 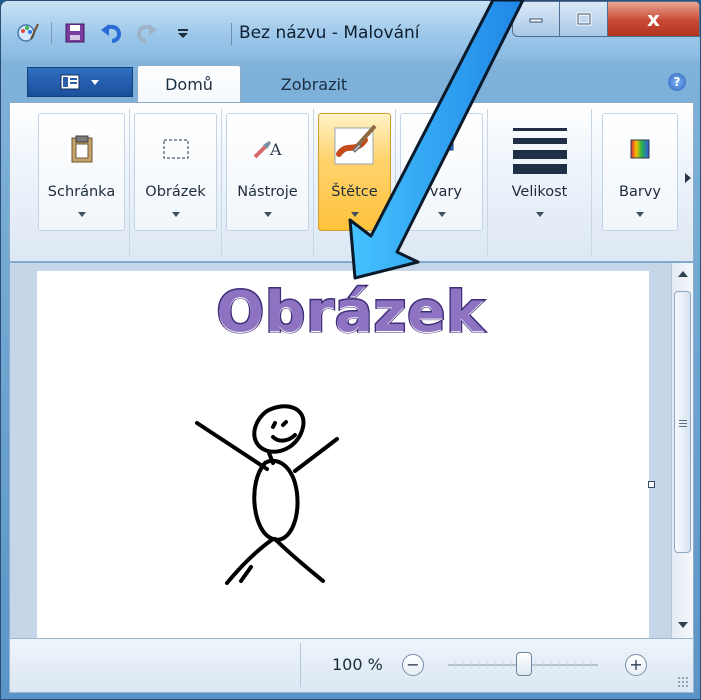 I want to click on customize-quick-access-icon, so click(x=183, y=33).